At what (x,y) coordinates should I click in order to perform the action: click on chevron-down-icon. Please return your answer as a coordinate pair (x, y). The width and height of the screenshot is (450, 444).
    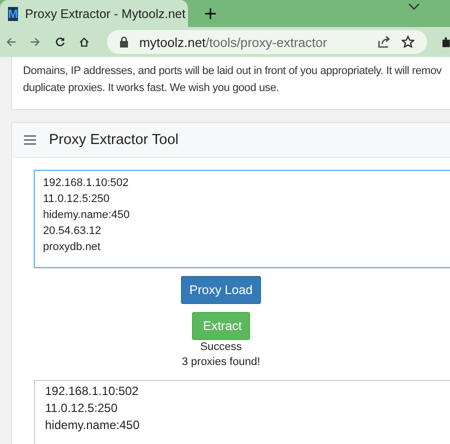
    Looking at the image, I should click on (414, 7).